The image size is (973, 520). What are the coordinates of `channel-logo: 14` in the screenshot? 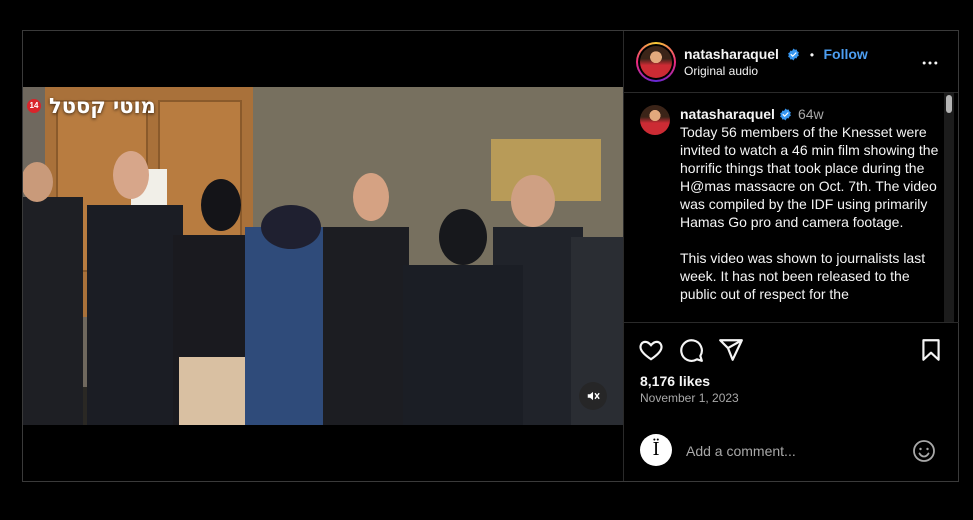 It's located at (34, 106).